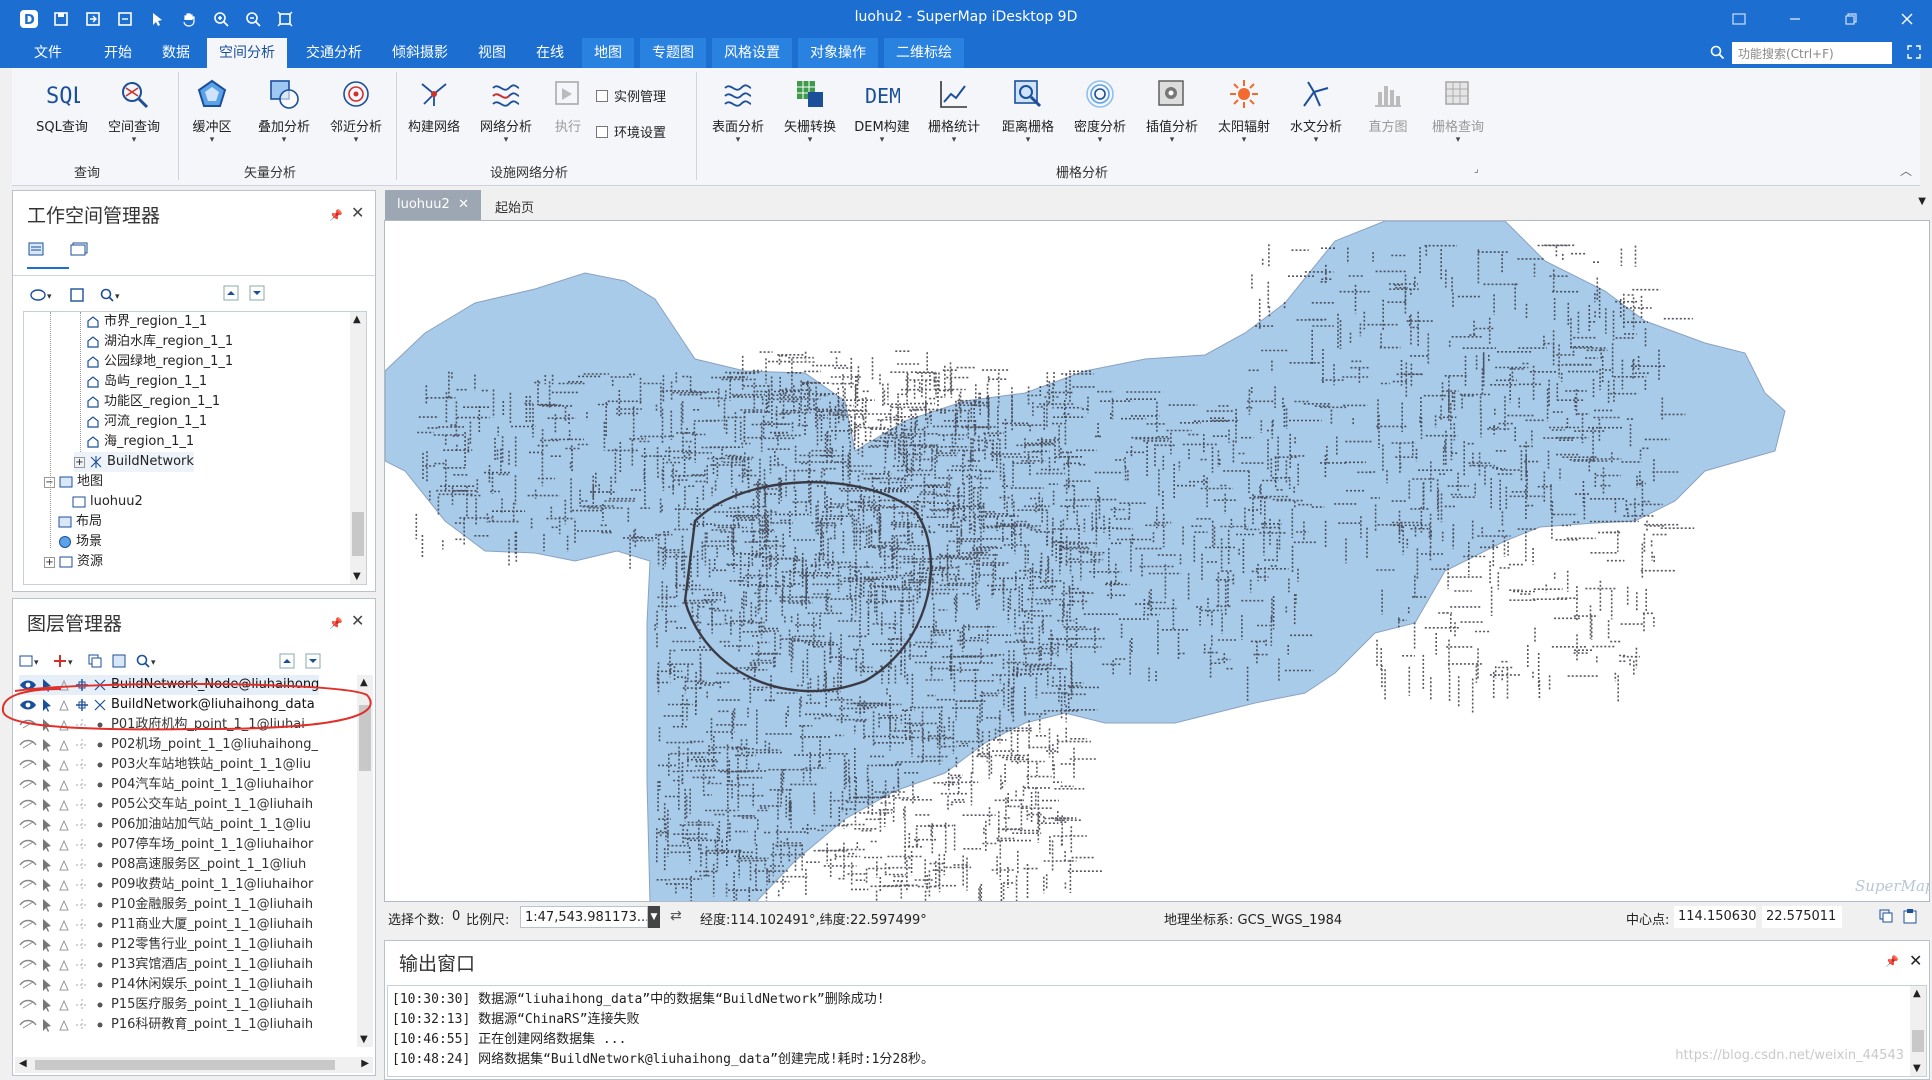 The image size is (1932, 1080). Describe the element at coordinates (924, 53) in the screenshot. I see `tab-2d-plotting: 二维标绘` at that location.